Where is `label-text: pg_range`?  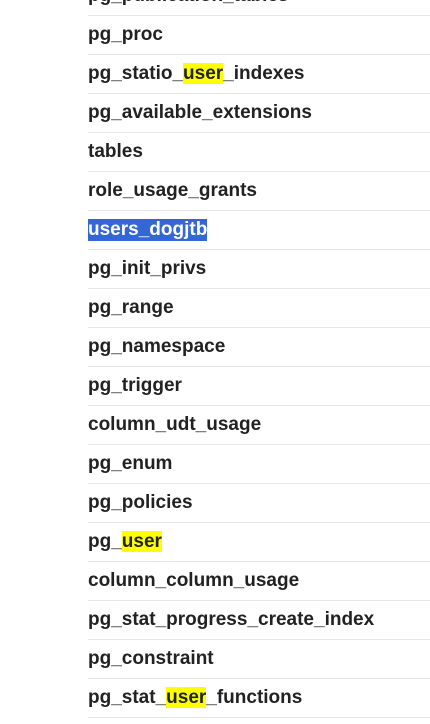
label-text: pg_range is located at coordinates (131, 307).